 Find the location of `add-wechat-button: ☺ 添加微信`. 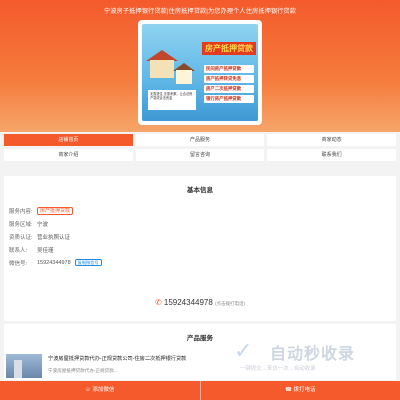

add-wechat-button: ☺ 添加微信 is located at coordinates (100, 390).